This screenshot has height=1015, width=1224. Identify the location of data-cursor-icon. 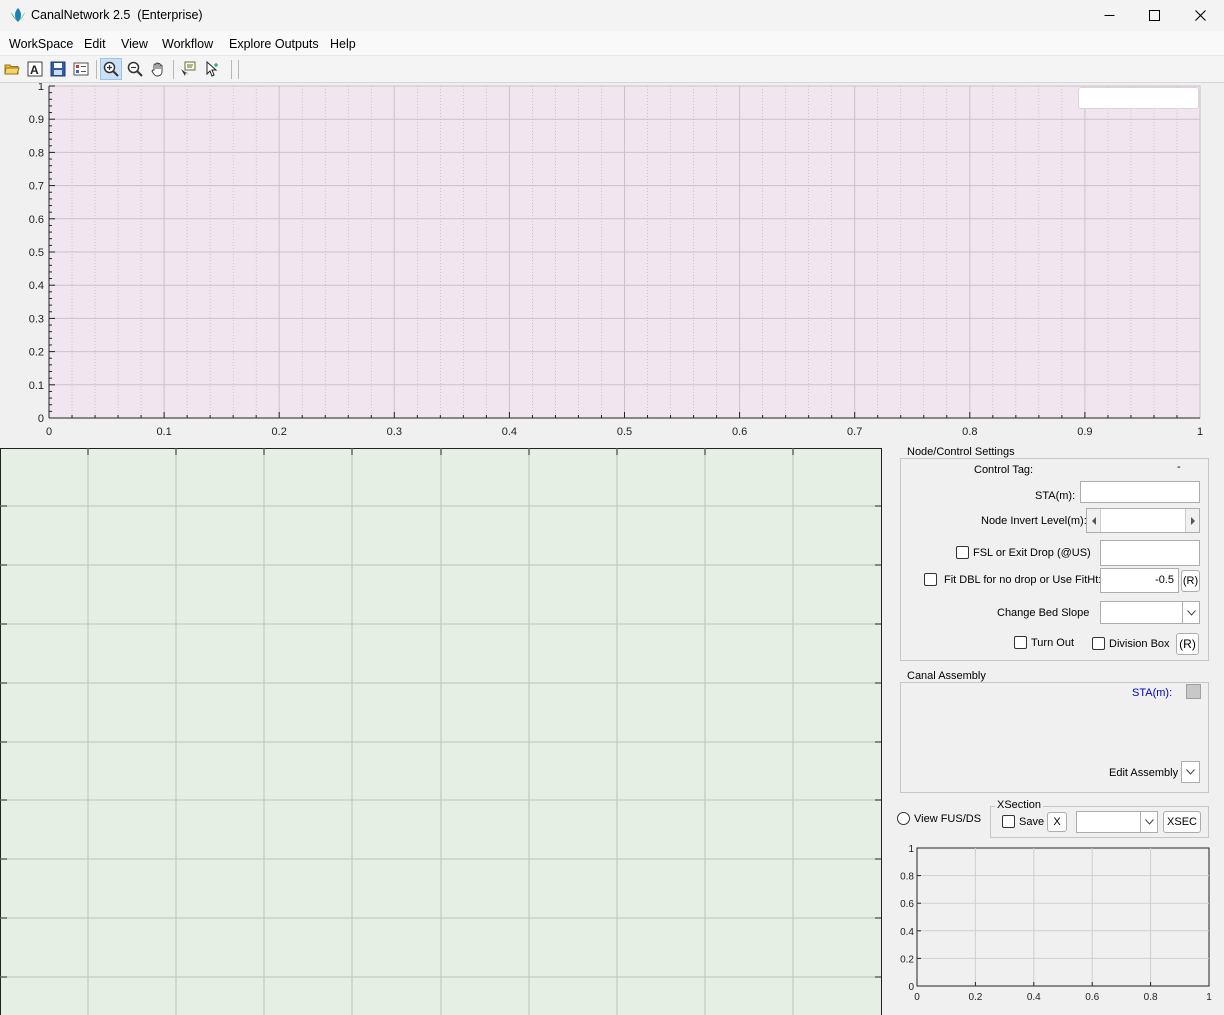
(188, 68).